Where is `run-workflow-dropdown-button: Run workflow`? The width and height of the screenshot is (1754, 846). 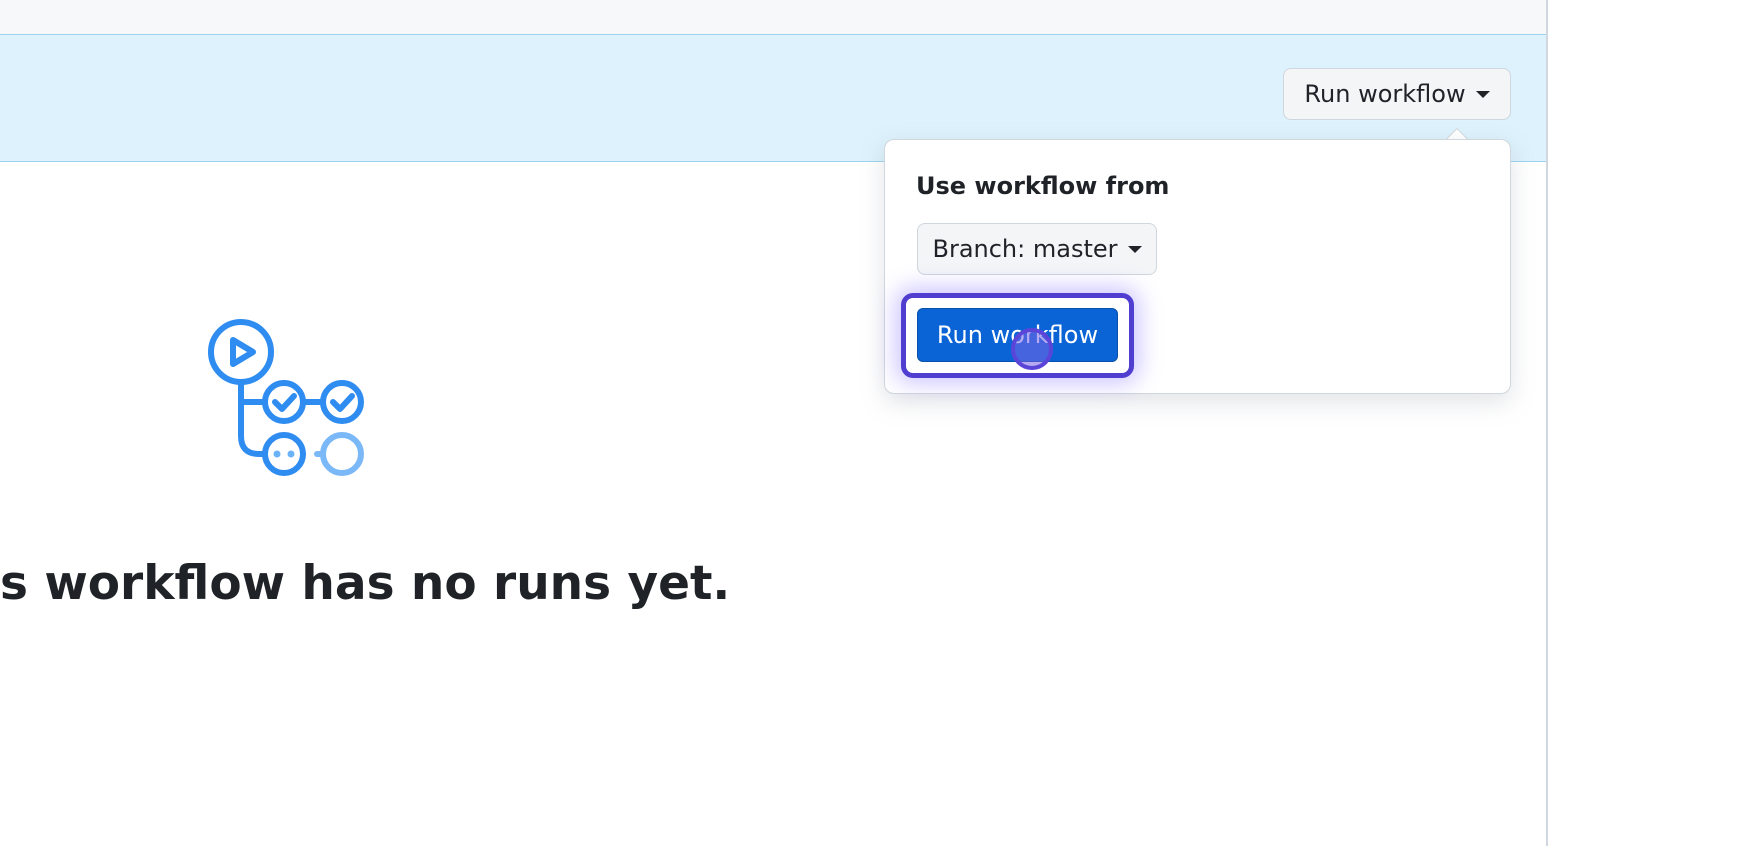
run-workflow-dropdown-button: Run workflow is located at coordinates (1397, 94).